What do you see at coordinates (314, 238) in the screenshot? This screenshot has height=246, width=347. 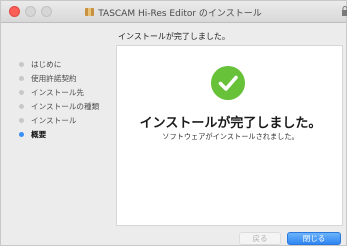 I see `close-button: 閉じる` at bounding box center [314, 238].